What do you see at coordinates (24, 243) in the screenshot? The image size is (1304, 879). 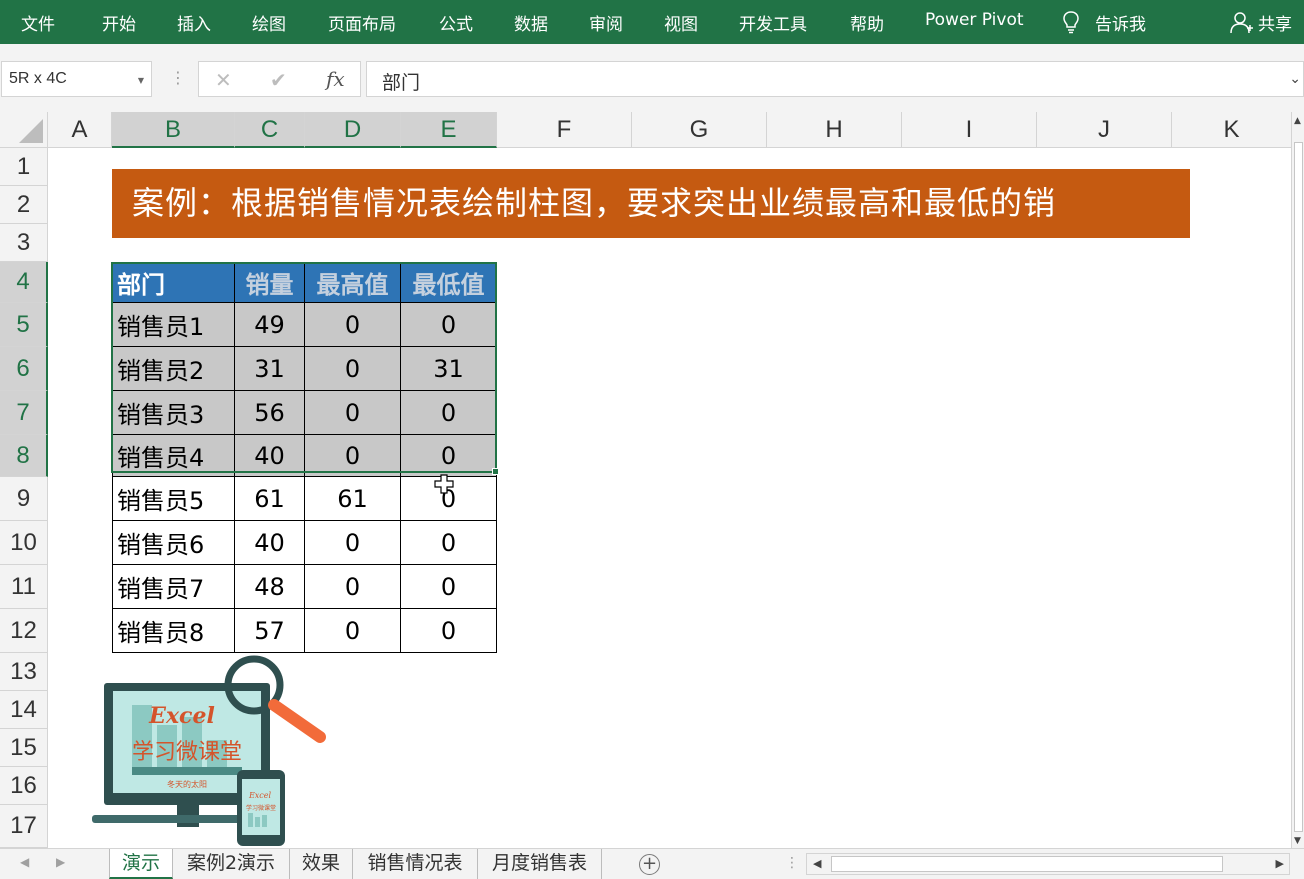 I see `row-header-3: 3` at bounding box center [24, 243].